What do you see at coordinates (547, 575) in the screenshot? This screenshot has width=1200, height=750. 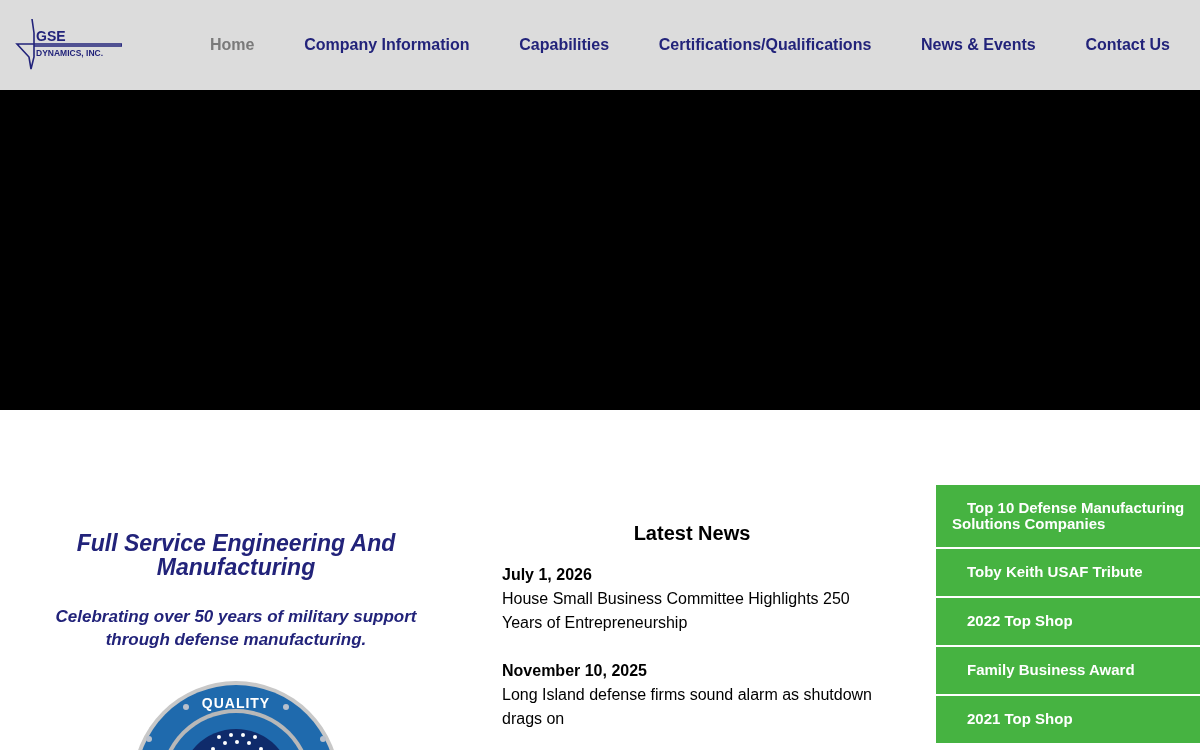 I see `news-date: July 1, 2026` at bounding box center [547, 575].